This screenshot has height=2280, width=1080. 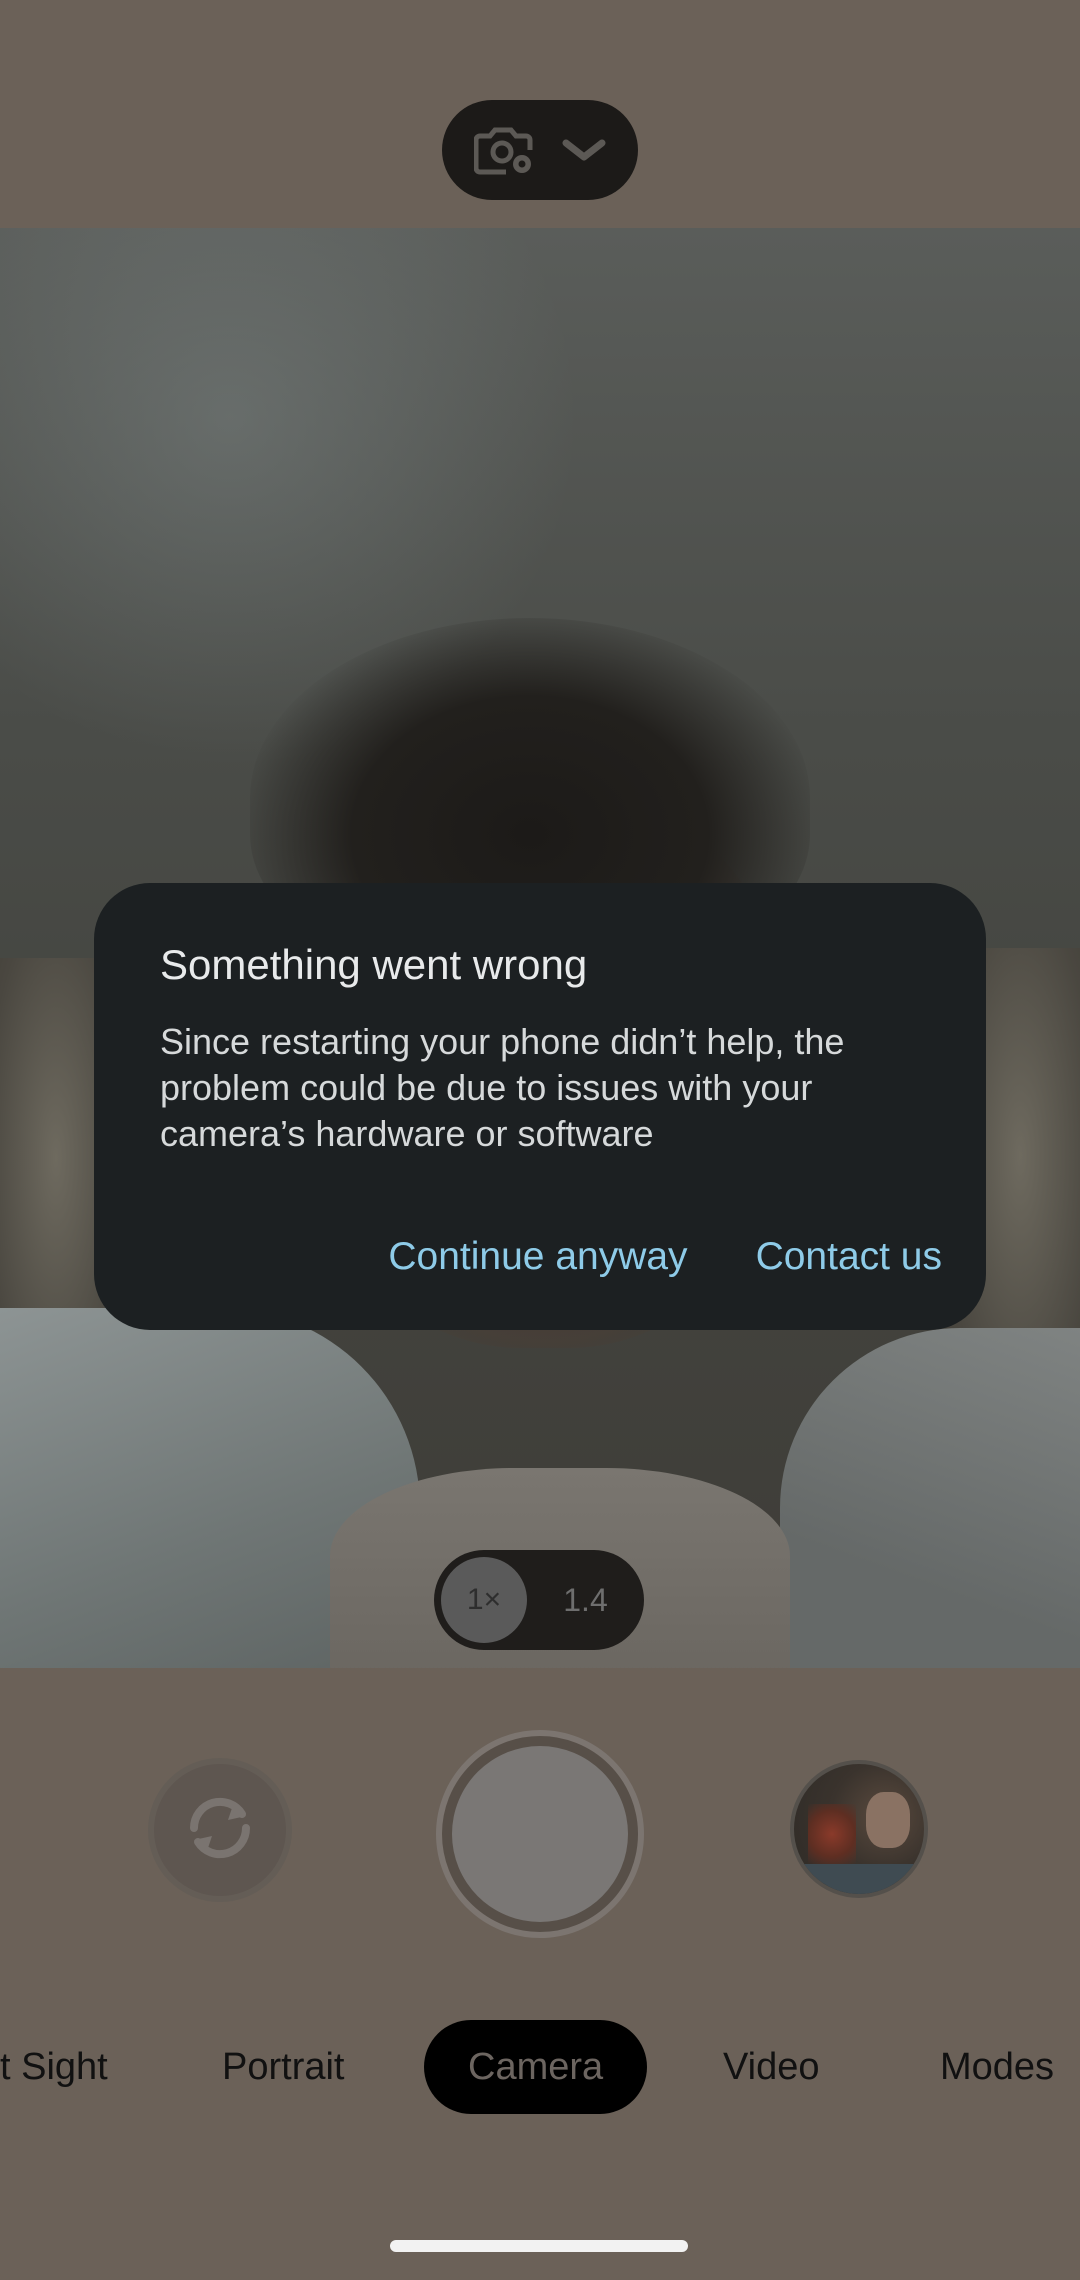 What do you see at coordinates (859, 1879) in the screenshot?
I see `thumbnail-floor` at bounding box center [859, 1879].